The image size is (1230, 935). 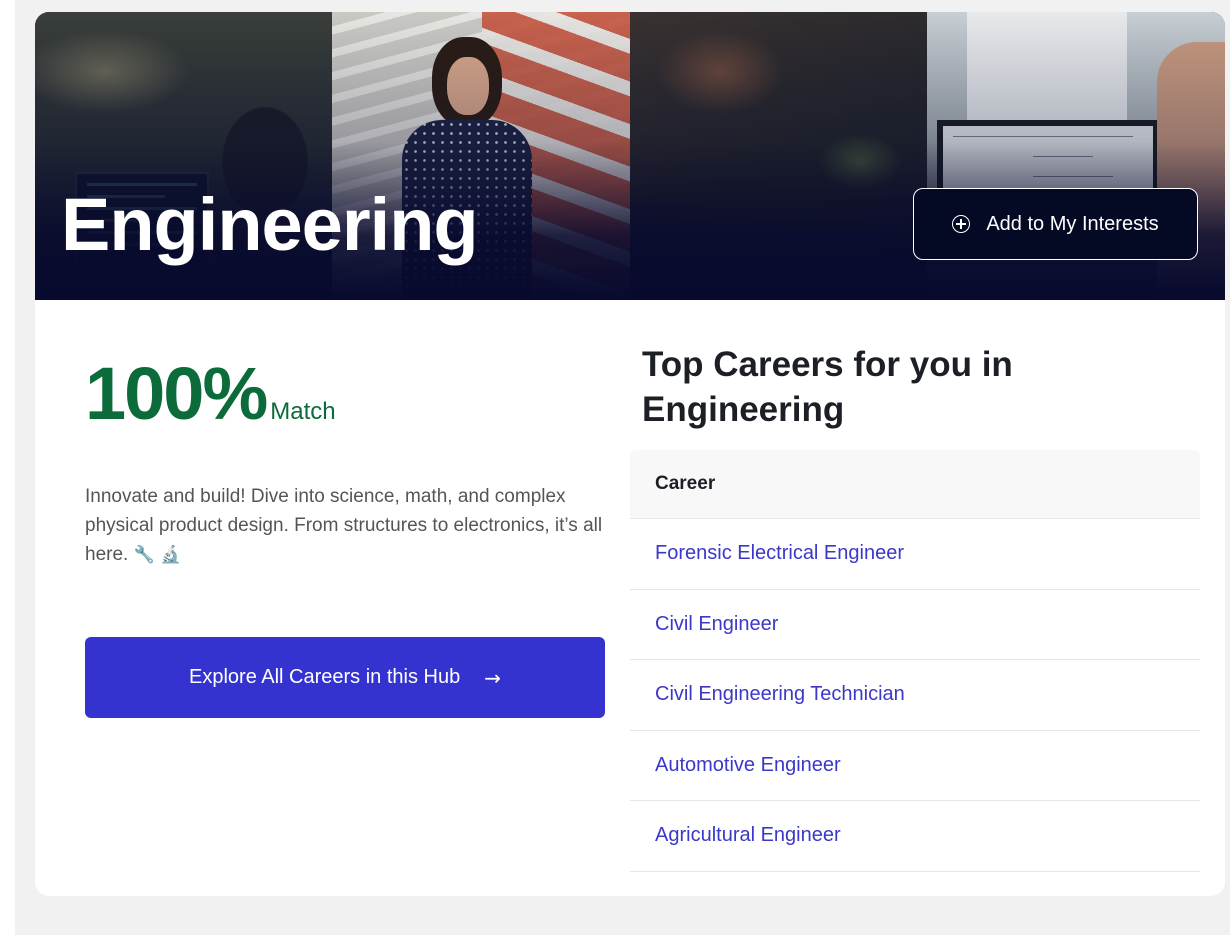 What do you see at coordinates (492, 677) in the screenshot?
I see `arrow-right-icon: →` at bounding box center [492, 677].